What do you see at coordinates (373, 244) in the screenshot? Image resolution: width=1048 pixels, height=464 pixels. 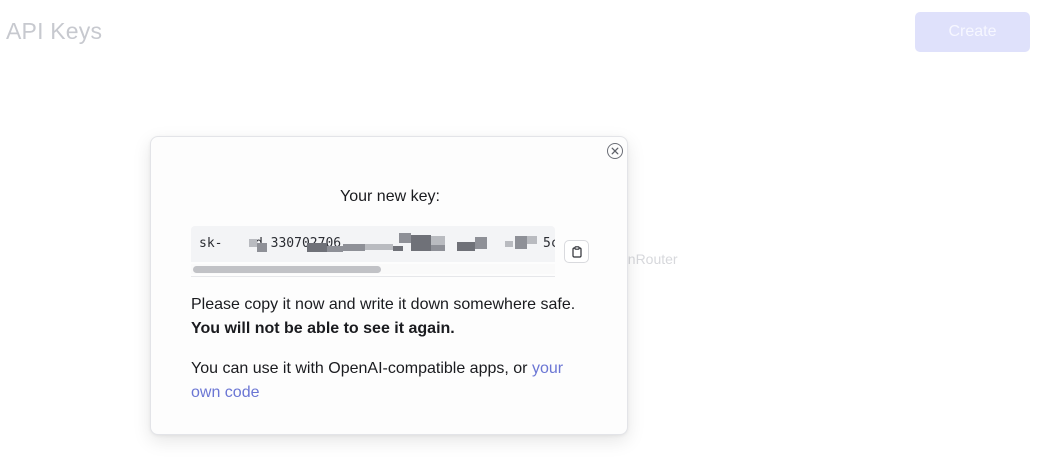 I see `api-key-value-area: sk- d 330702706 5c` at bounding box center [373, 244].